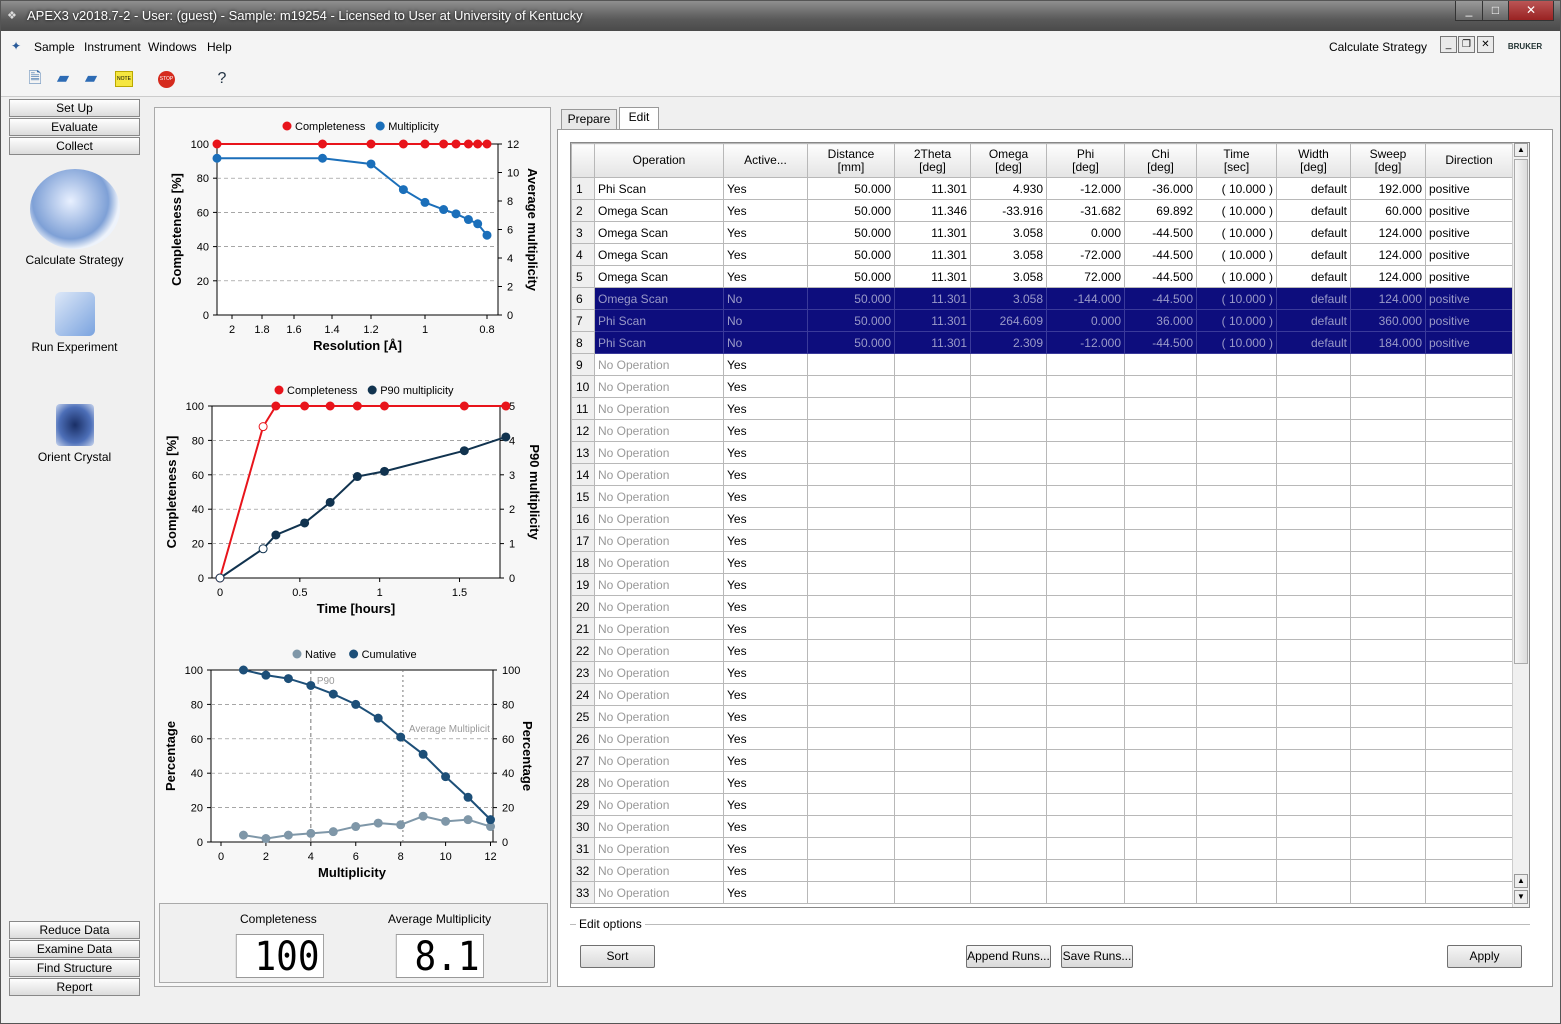 The width and height of the screenshot is (1561, 1024). Describe the element at coordinates (1484, 956) in the screenshot. I see `apply-button: Apply` at that location.